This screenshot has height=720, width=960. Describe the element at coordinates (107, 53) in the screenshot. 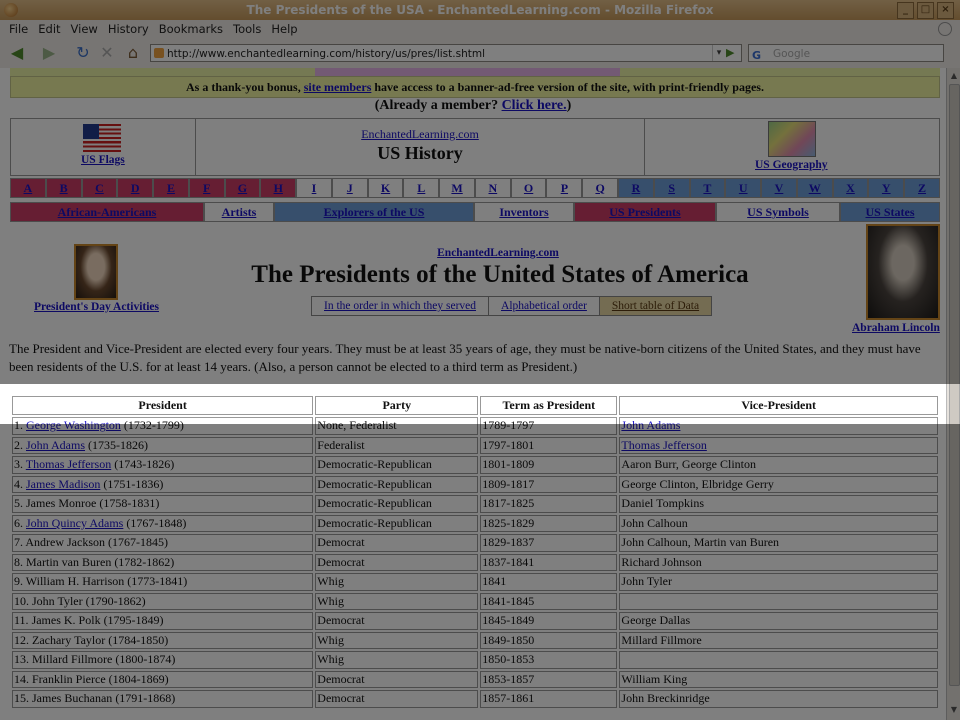

I see `stop-button: ✕` at that location.